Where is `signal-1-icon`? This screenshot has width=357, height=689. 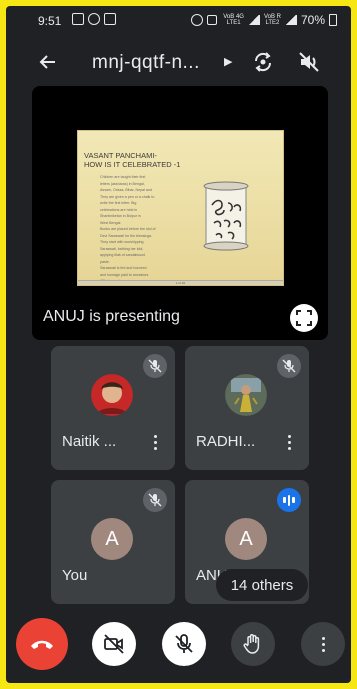
signal-1-icon is located at coordinates (253, 20).